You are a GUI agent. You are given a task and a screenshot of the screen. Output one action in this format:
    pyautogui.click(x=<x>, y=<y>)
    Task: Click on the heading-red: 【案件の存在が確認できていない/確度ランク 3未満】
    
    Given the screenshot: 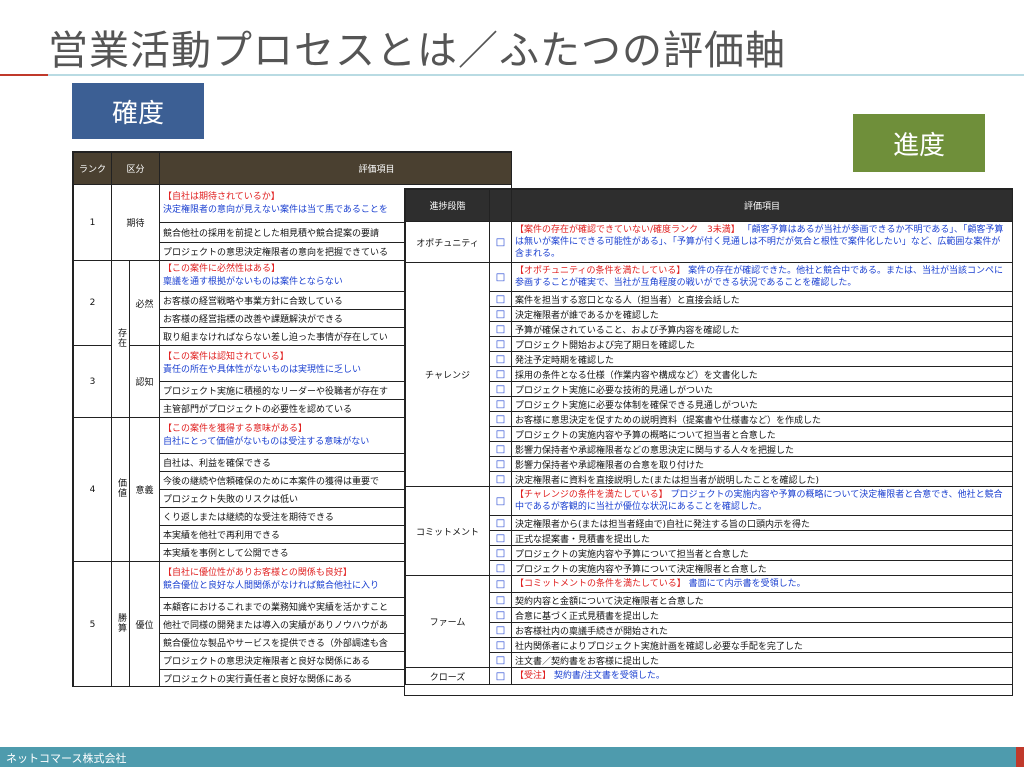 What is the action you would take?
    pyautogui.click(x=627, y=230)
    